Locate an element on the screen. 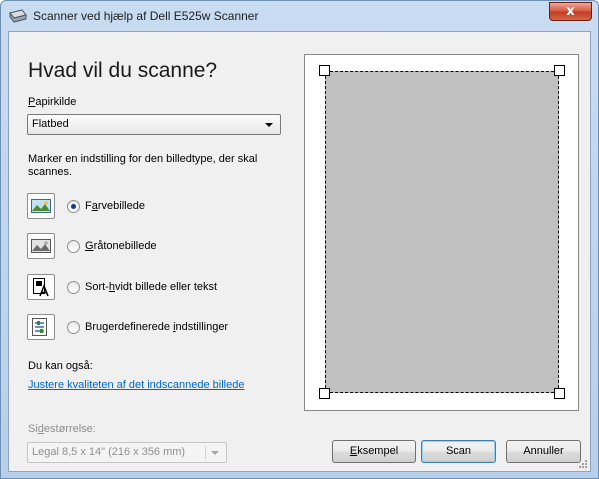  page-size-value: Legal 8,5 x 14" (216 x 356 mm) is located at coordinates (109, 452).